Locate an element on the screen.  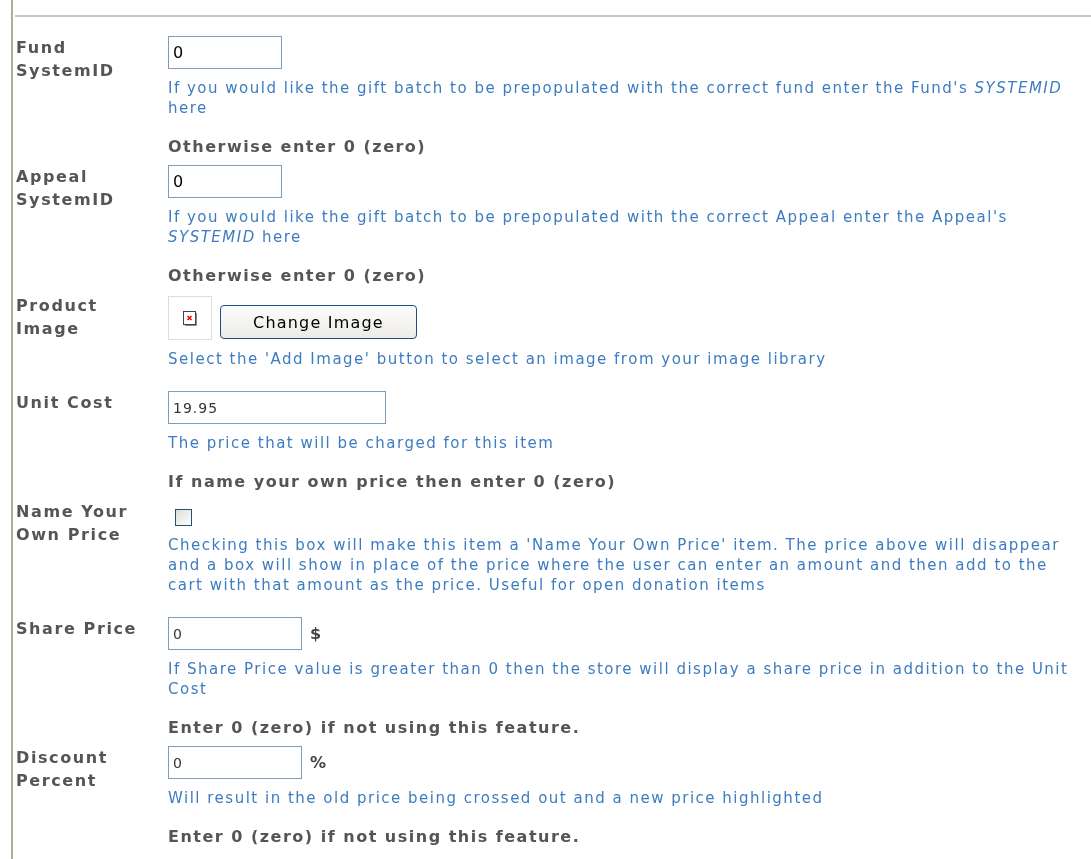
field-label: Unit Cost is located at coordinates (65, 403).